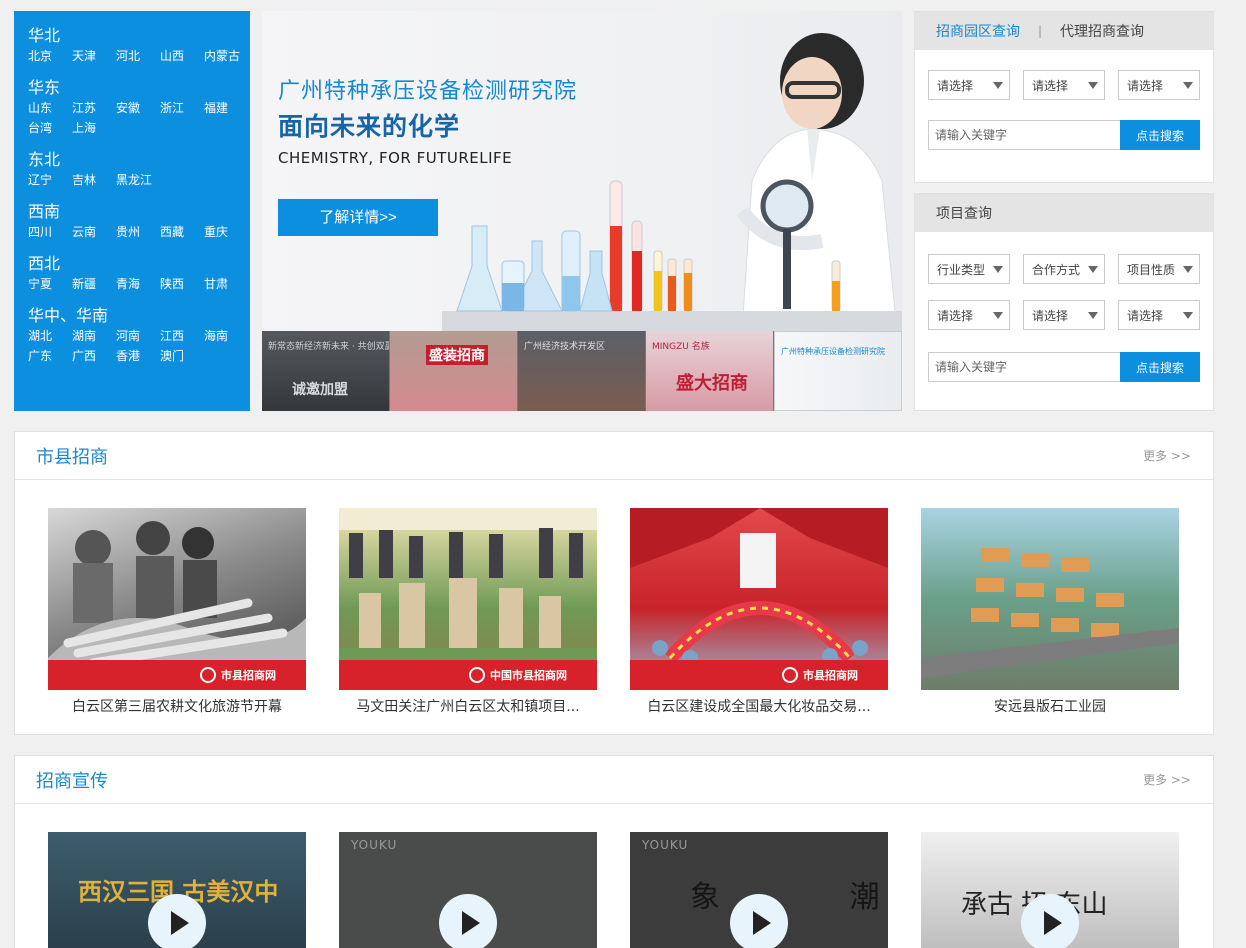 The width and height of the screenshot is (1246, 948). Describe the element at coordinates (182, 56) in the screenshot. I see `city-link: 山西` at that location.